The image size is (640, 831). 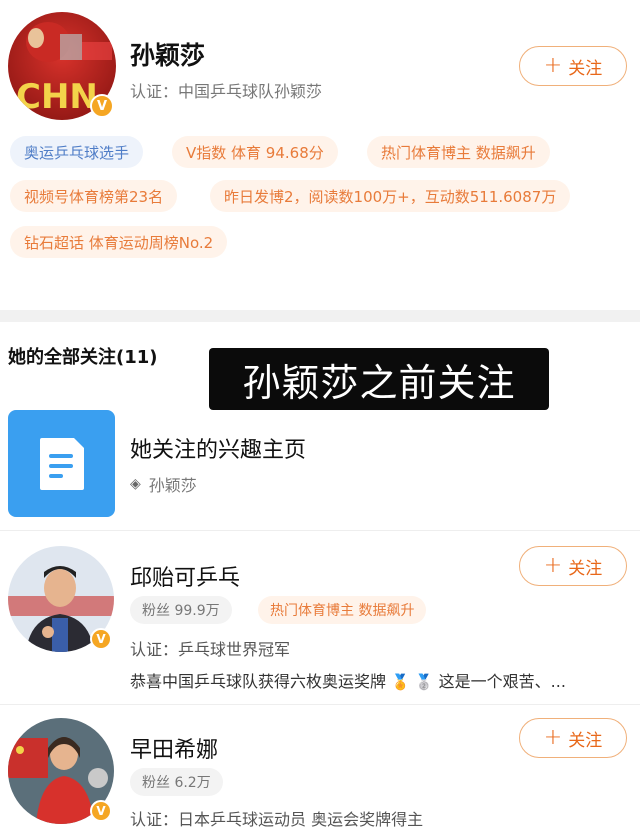 What do you see at coordinates (57, 97) in the screenshot?
I see `avatar-text: CHN` at bounding box center [57, 97].